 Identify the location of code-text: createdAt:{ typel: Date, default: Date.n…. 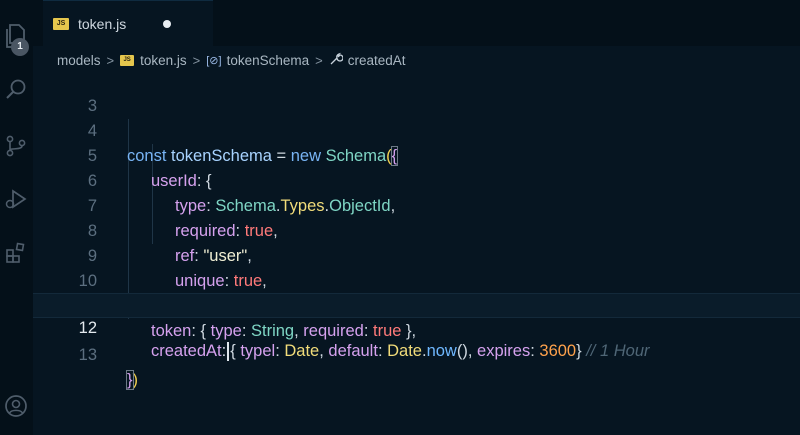
(400, 352).